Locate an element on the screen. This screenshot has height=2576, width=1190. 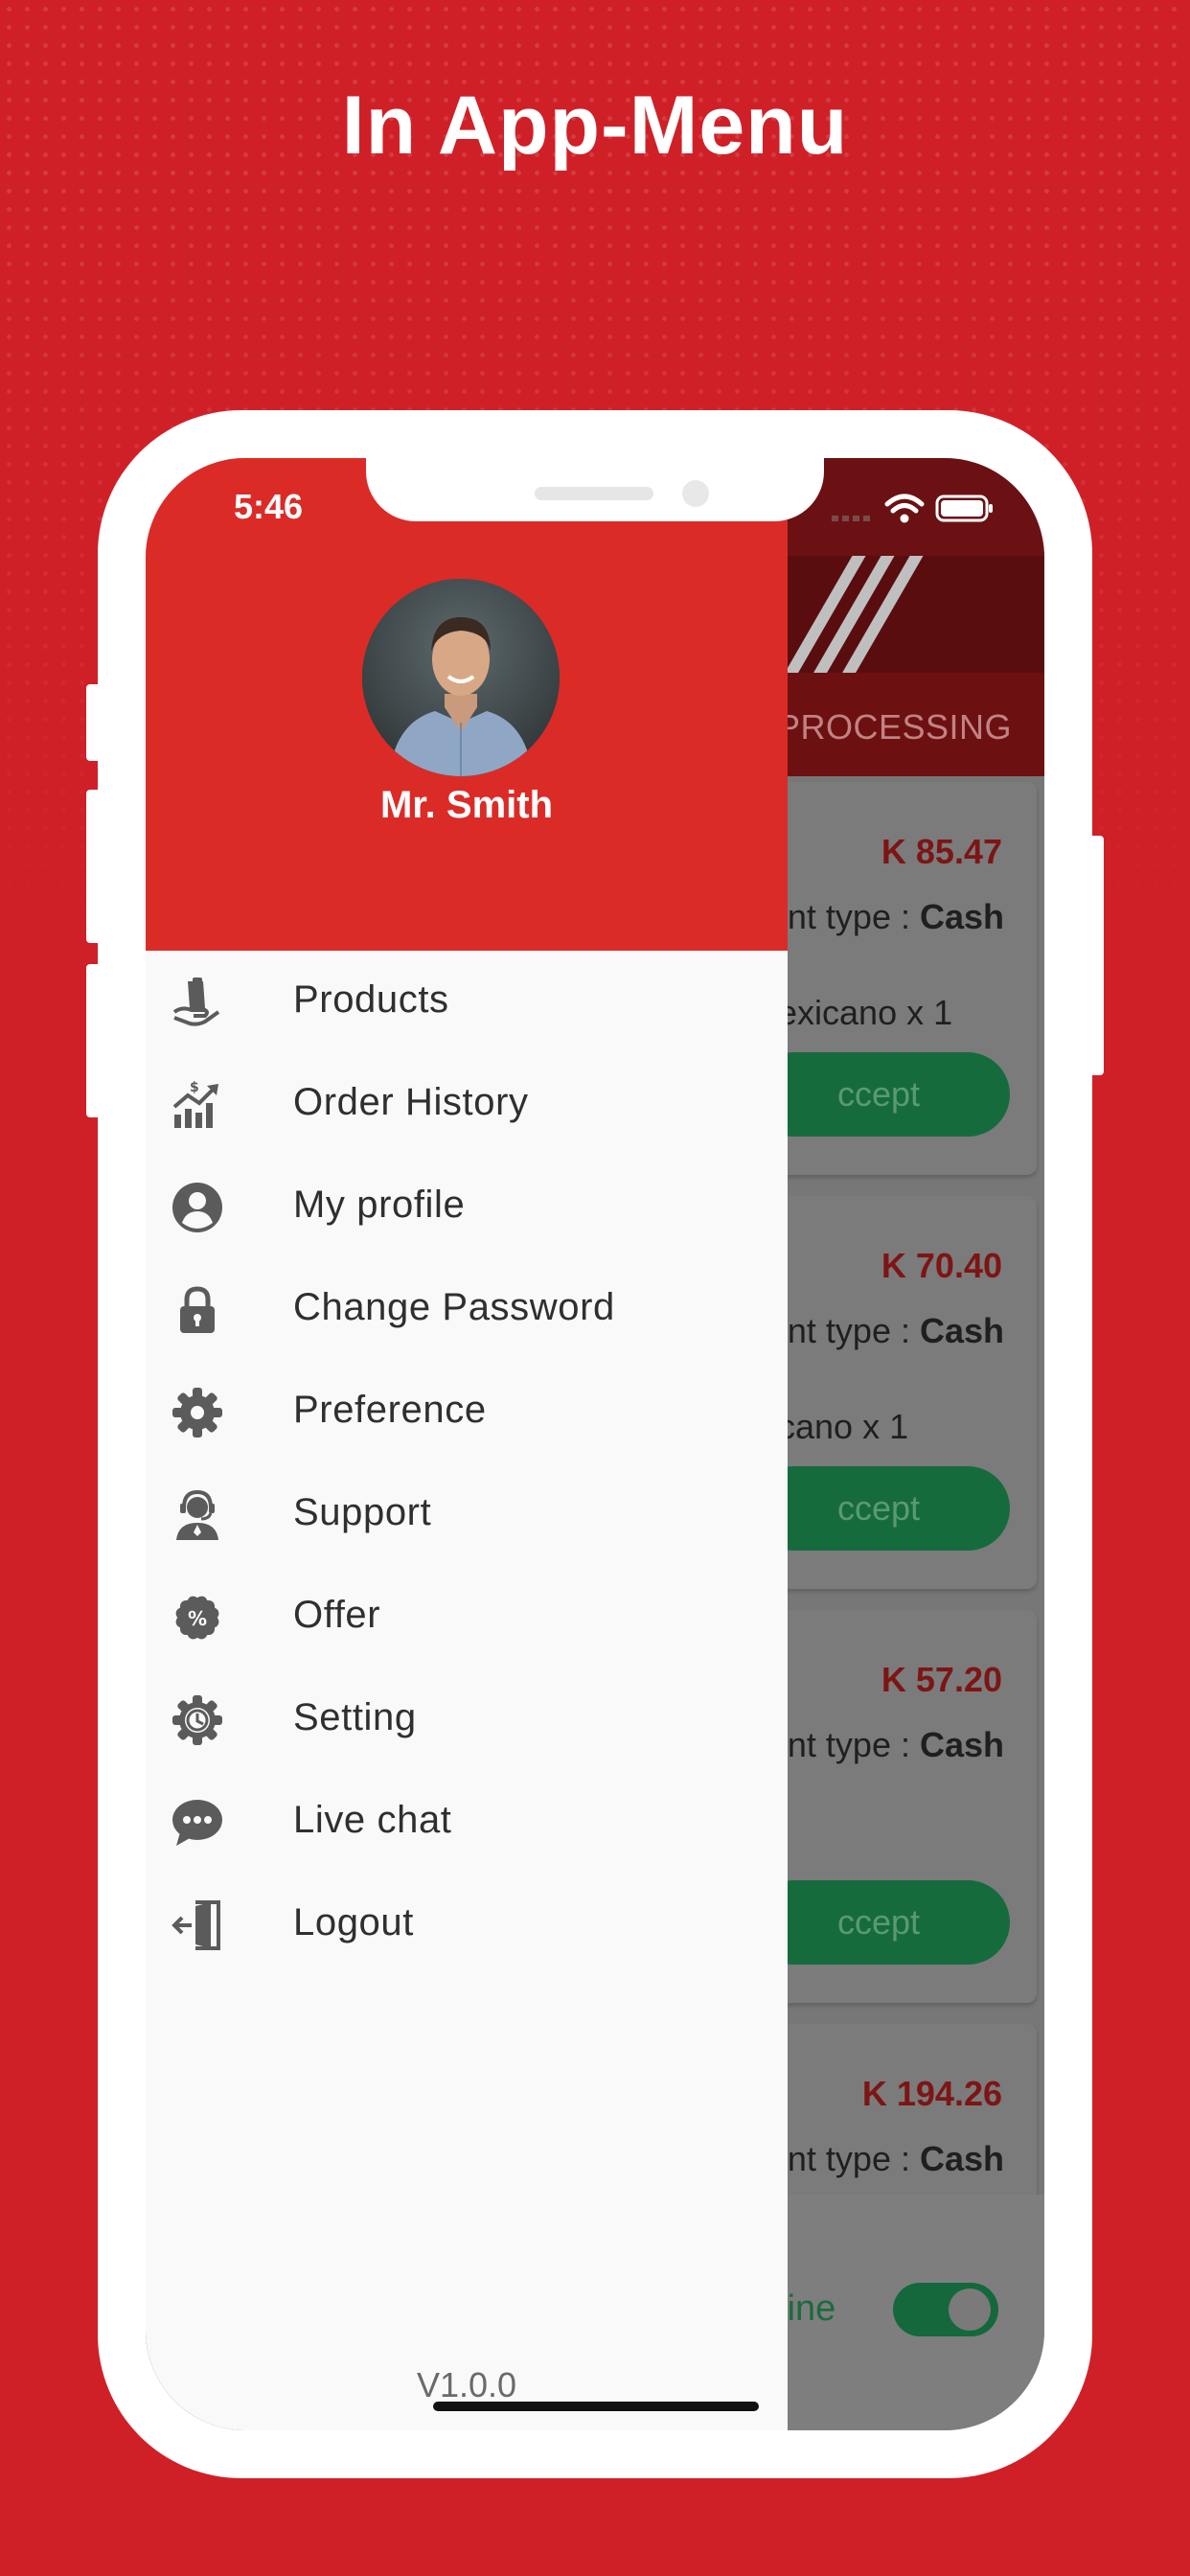
notch-speaker is located at coordinates (594, 493).